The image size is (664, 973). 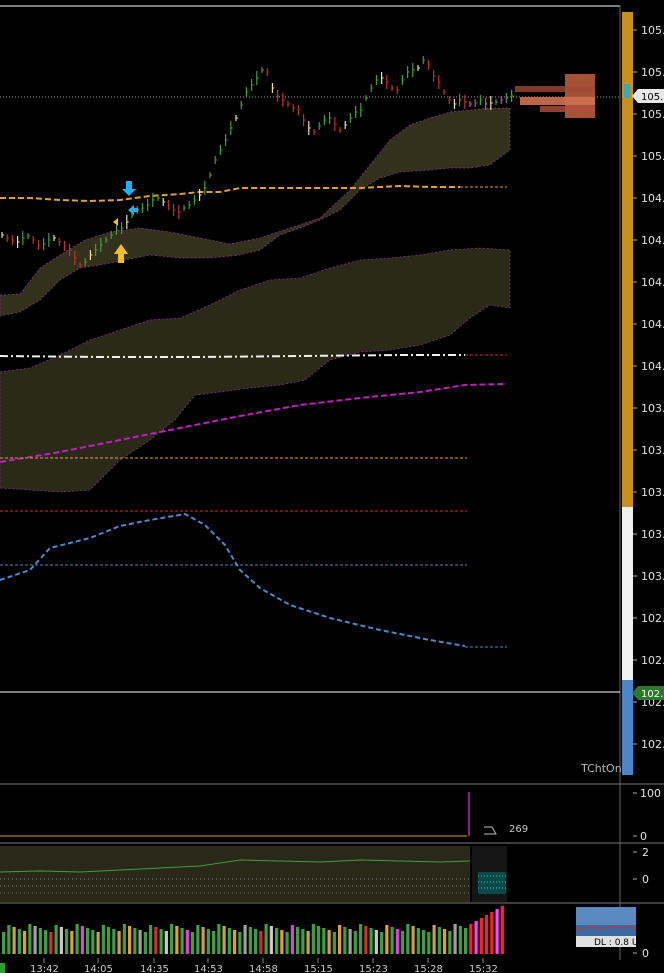 What do you see at coordinates (2, 968) in the screenshot?
I see `time-axis-handle` at bounding box center [2, 968].